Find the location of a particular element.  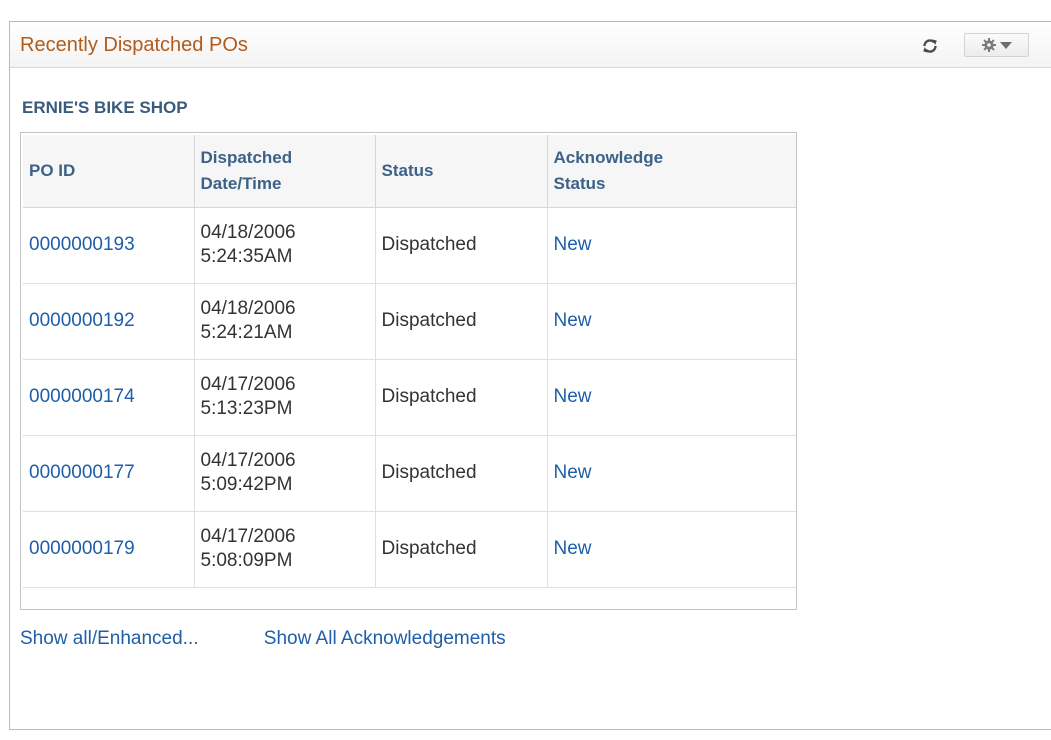

pagelet-header: Recently Dispatched POs is located at coordinates (530, 45).